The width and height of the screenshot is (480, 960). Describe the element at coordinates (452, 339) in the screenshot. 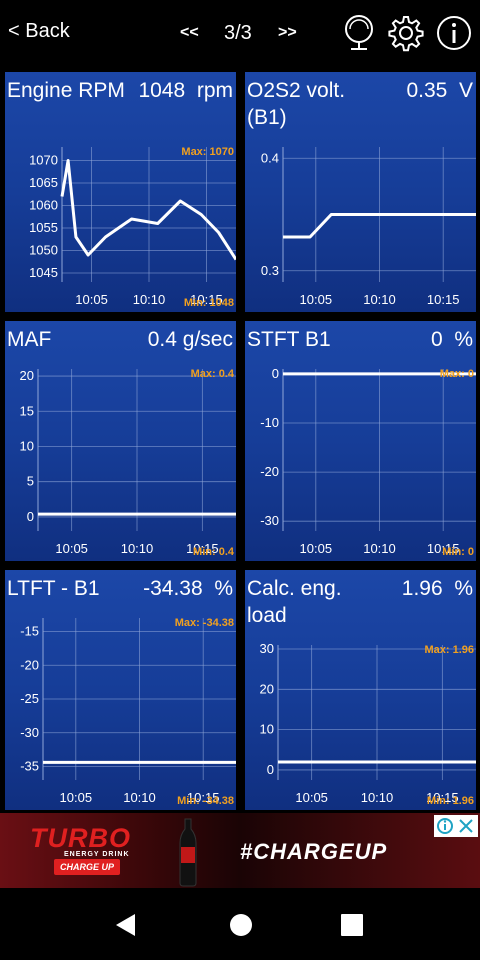

I see `panel-value: 0 %` at that location.